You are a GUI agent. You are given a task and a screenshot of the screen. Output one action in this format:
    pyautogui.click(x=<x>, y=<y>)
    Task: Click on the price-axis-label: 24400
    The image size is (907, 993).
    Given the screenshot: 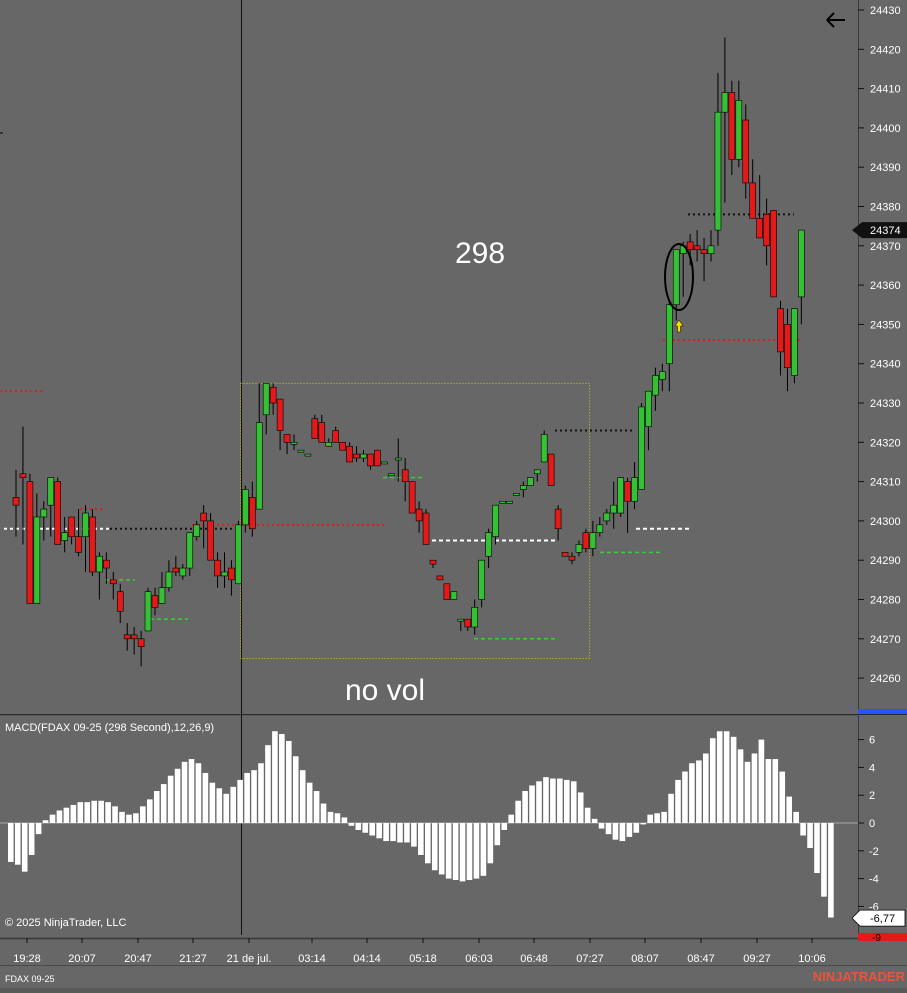 What is the action you would take?
    pyautogui.click(x=885, y=129)
    